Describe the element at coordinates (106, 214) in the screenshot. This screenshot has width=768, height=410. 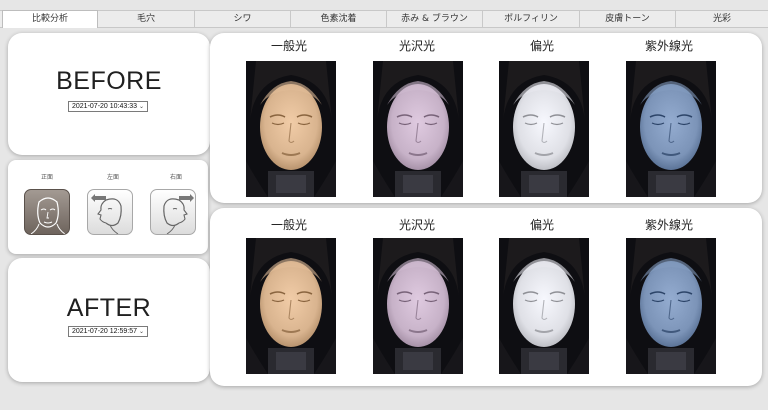
I see `face-left-icon` at that location.